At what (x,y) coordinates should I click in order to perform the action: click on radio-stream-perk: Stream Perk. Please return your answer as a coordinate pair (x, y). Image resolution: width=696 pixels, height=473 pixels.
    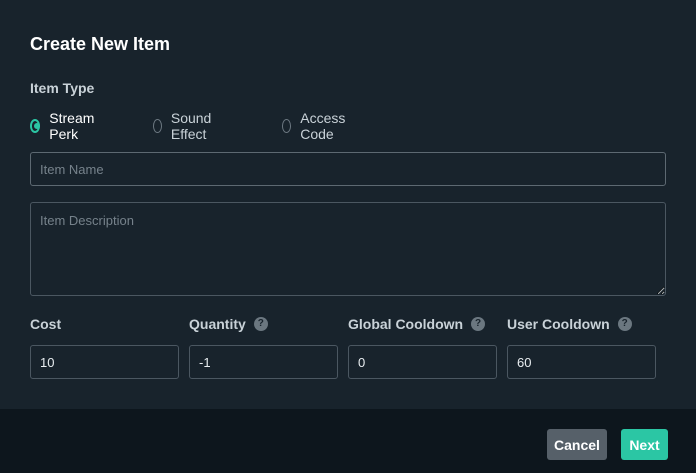
    Looking at the image, I should click on (64, 126).